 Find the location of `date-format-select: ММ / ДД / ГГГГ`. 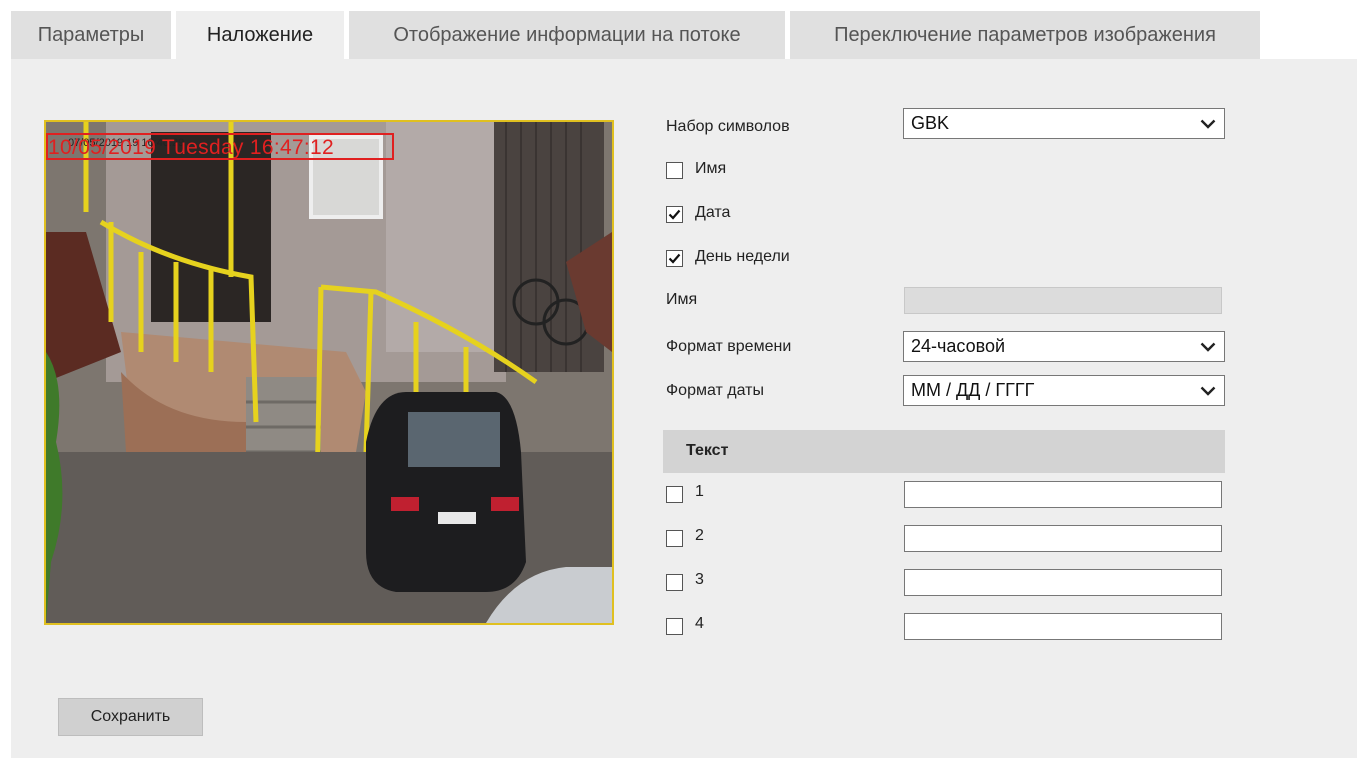

date-format-select: ММ / ДД / ГГГГ is located at coordinates (1064, 390).